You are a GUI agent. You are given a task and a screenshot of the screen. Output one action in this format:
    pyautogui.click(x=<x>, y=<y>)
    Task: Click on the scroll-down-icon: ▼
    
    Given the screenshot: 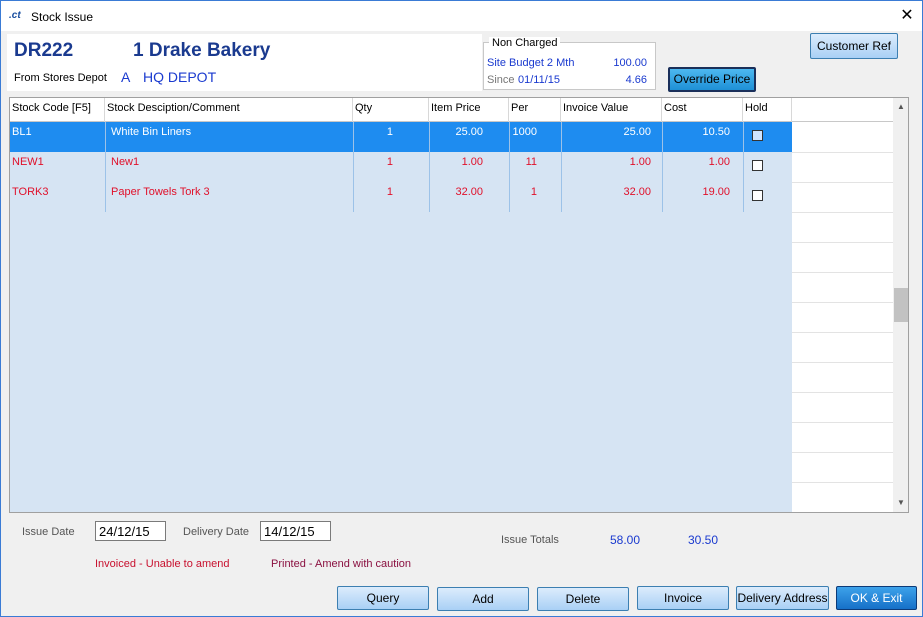 What is the action you would take?
    pyautogui.click(x=900, y=503)
    